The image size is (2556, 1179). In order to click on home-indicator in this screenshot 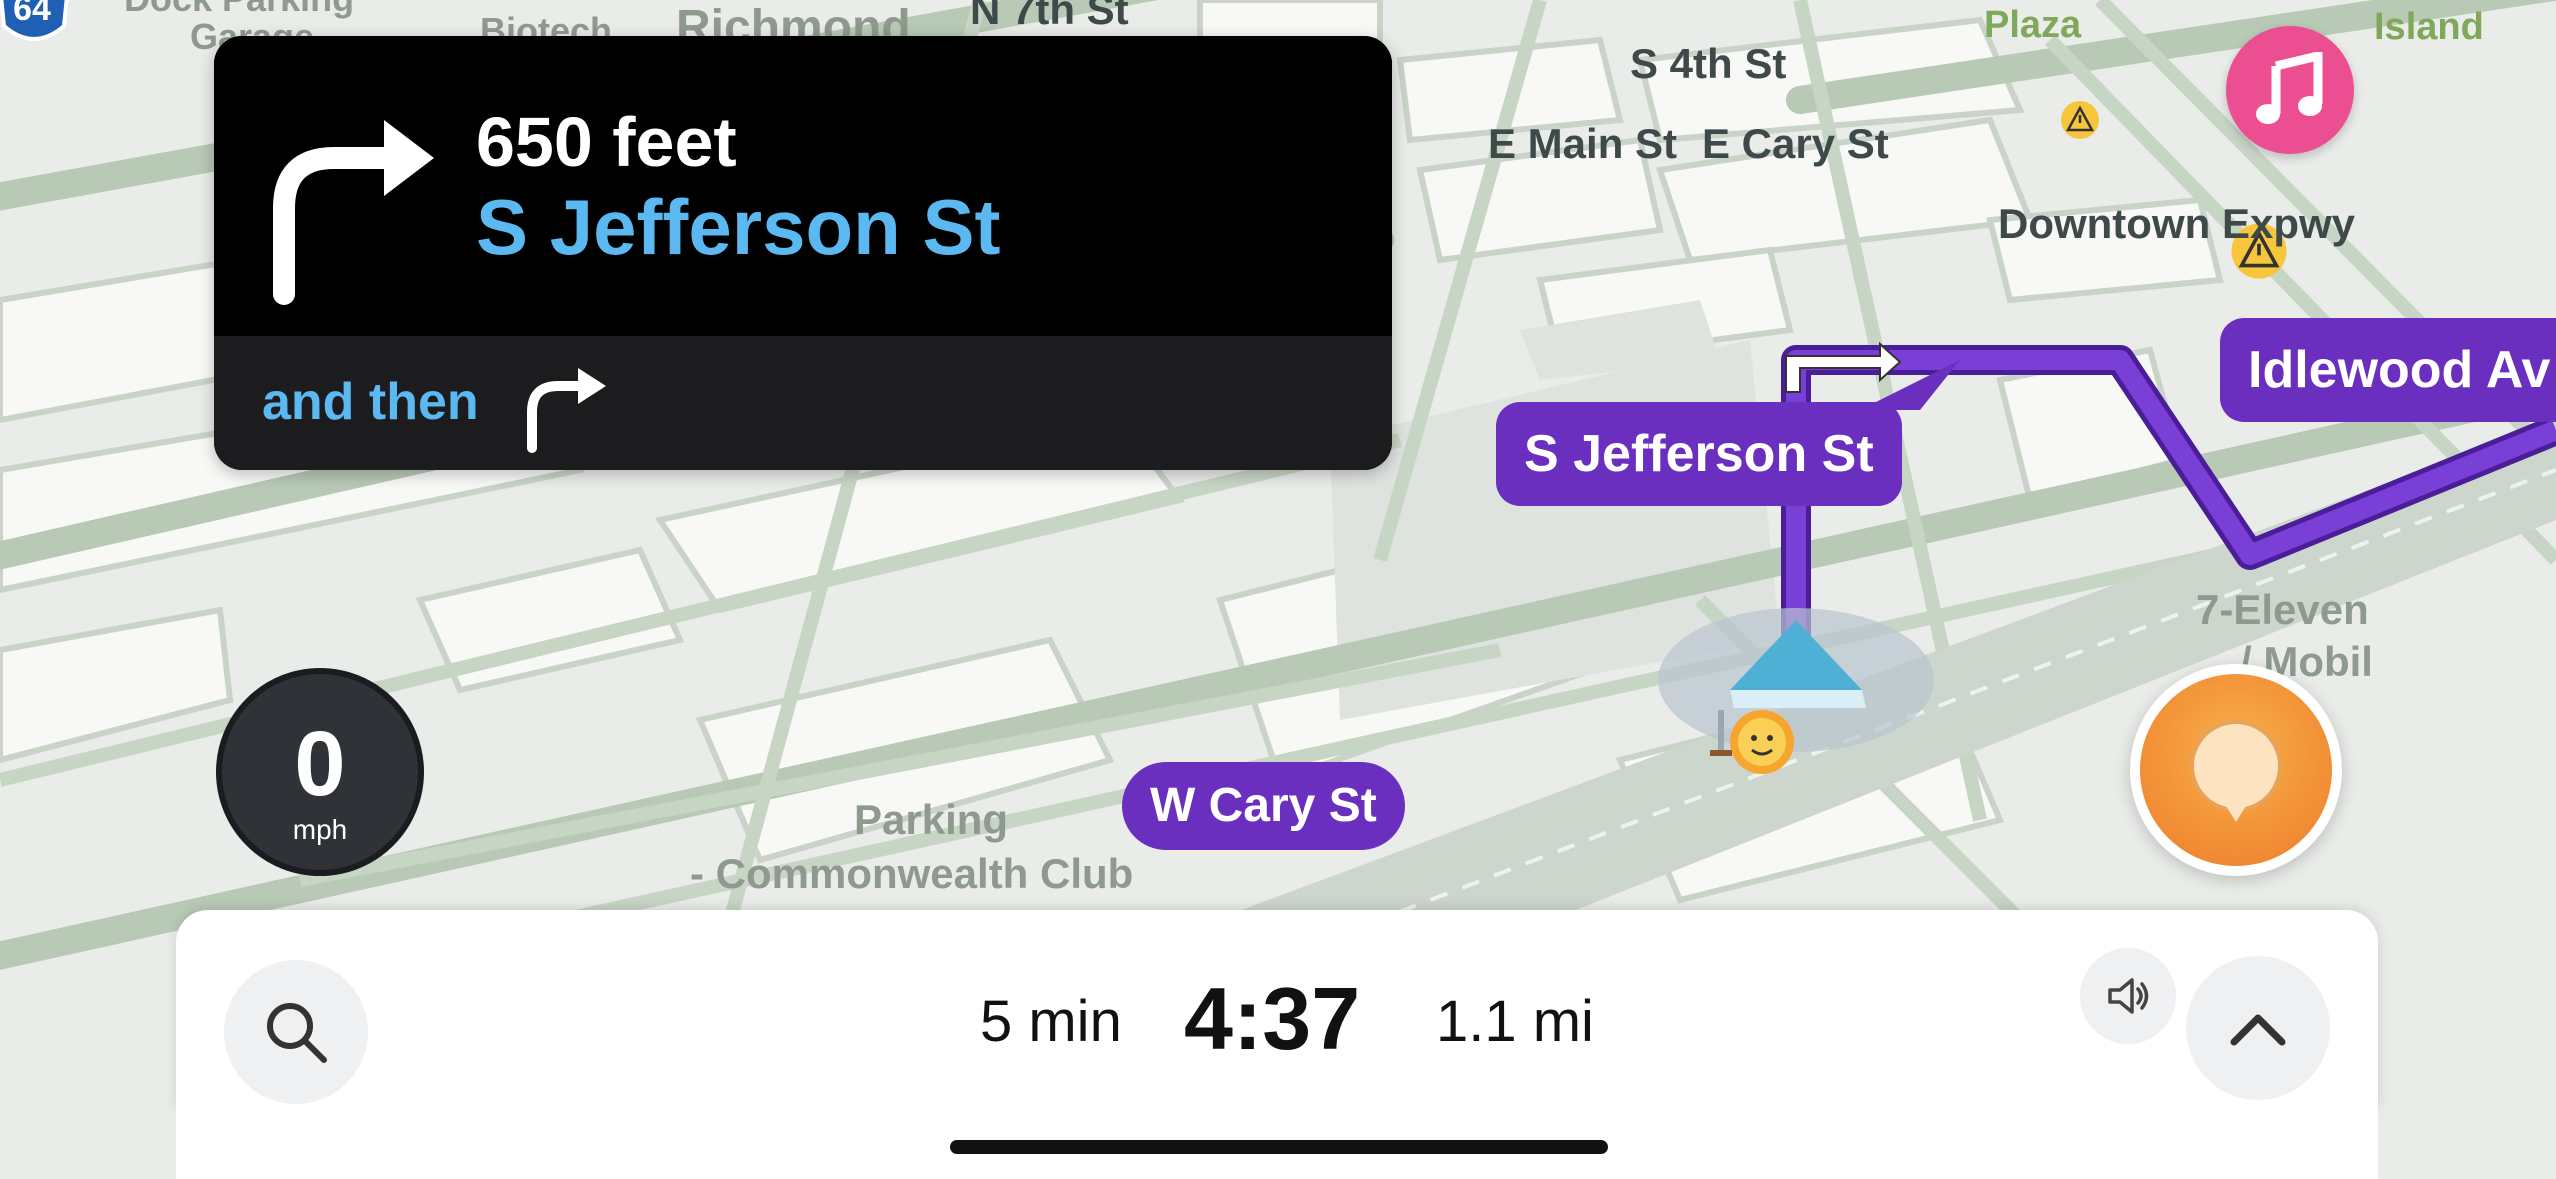, I will do `click(1279, 1147)`.